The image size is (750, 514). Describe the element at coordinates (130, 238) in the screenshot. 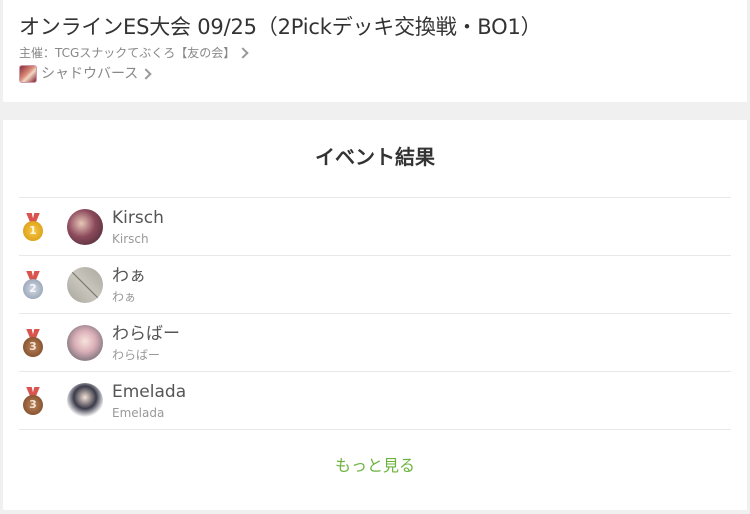

I see `player-id: Kirsch` at that location.